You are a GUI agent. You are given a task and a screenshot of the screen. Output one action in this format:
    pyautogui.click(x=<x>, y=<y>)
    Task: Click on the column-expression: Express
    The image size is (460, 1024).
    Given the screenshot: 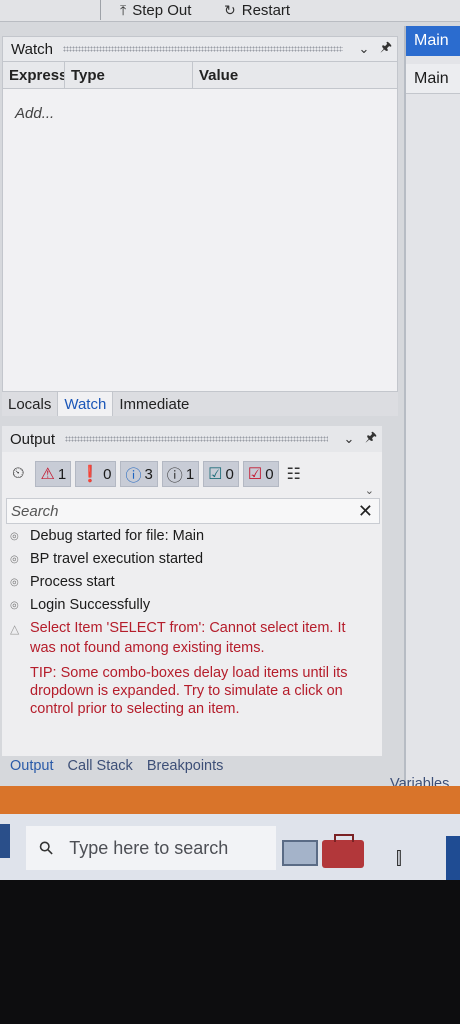 What is the action you would take?
    pyautogui.click(x=34, y=75)
    